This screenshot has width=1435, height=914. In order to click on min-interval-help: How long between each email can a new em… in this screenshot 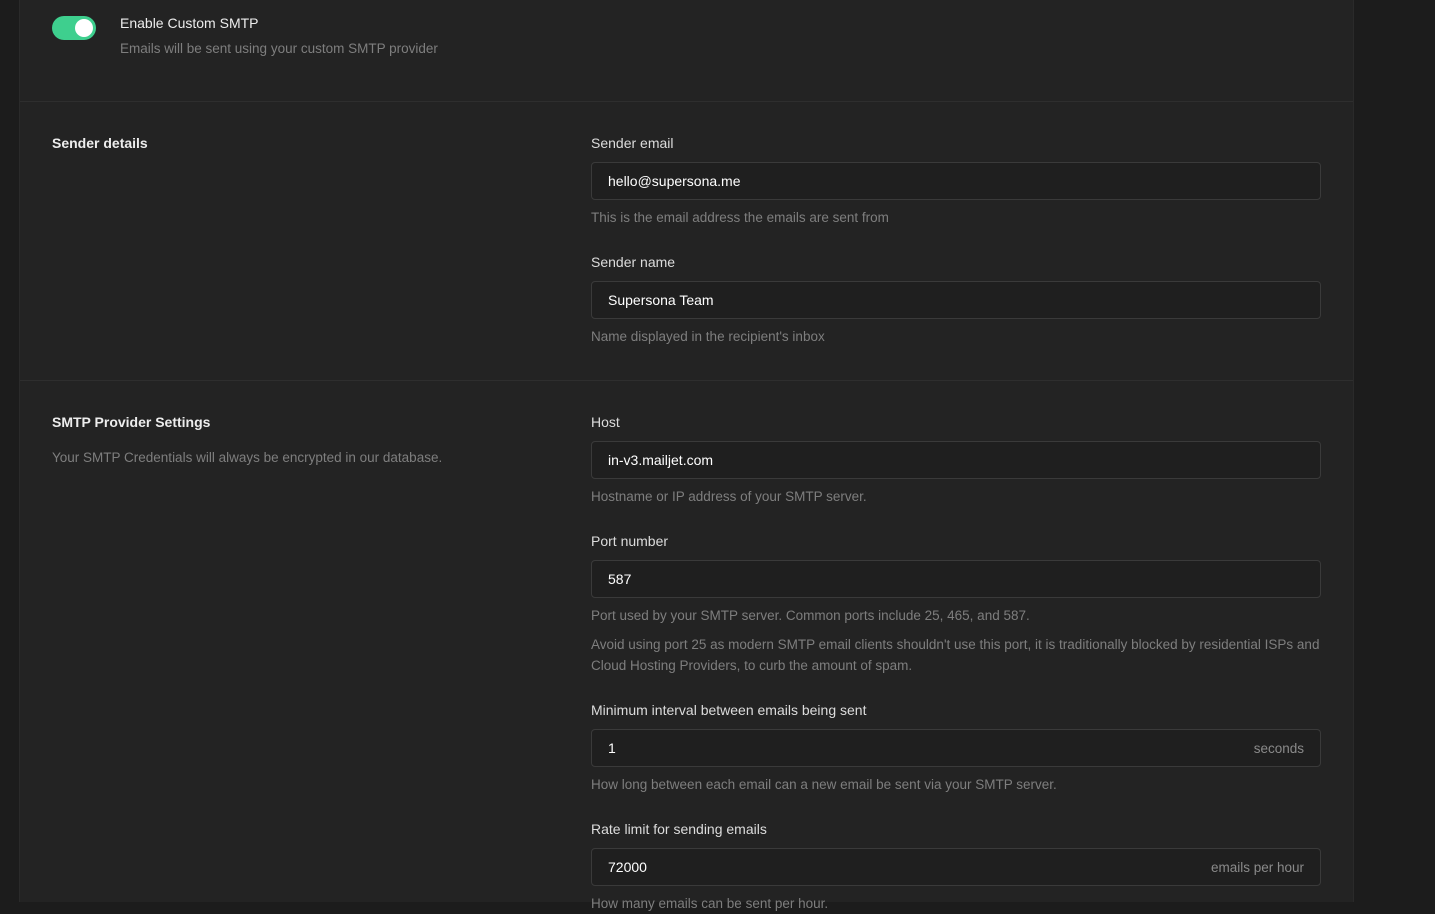, I will do `click(824, 784)`.